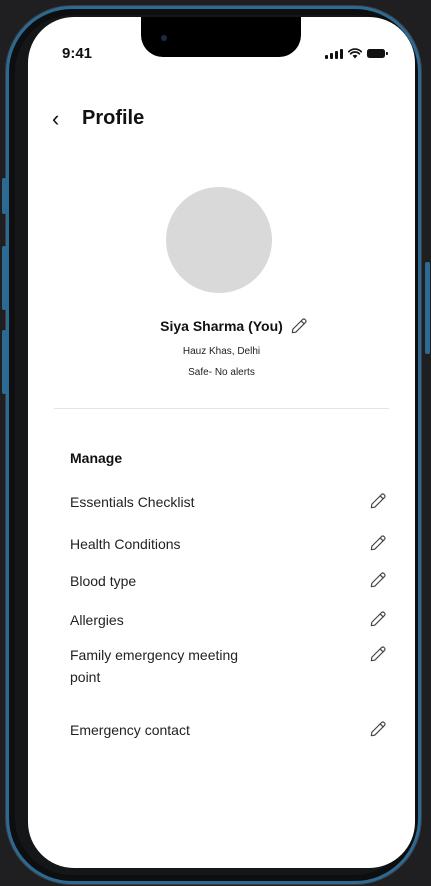 The image size is (431, 886). Describe the element at coordinates (96, 458) in the screenshot. I see `manage-section-title: Manage` at that location.